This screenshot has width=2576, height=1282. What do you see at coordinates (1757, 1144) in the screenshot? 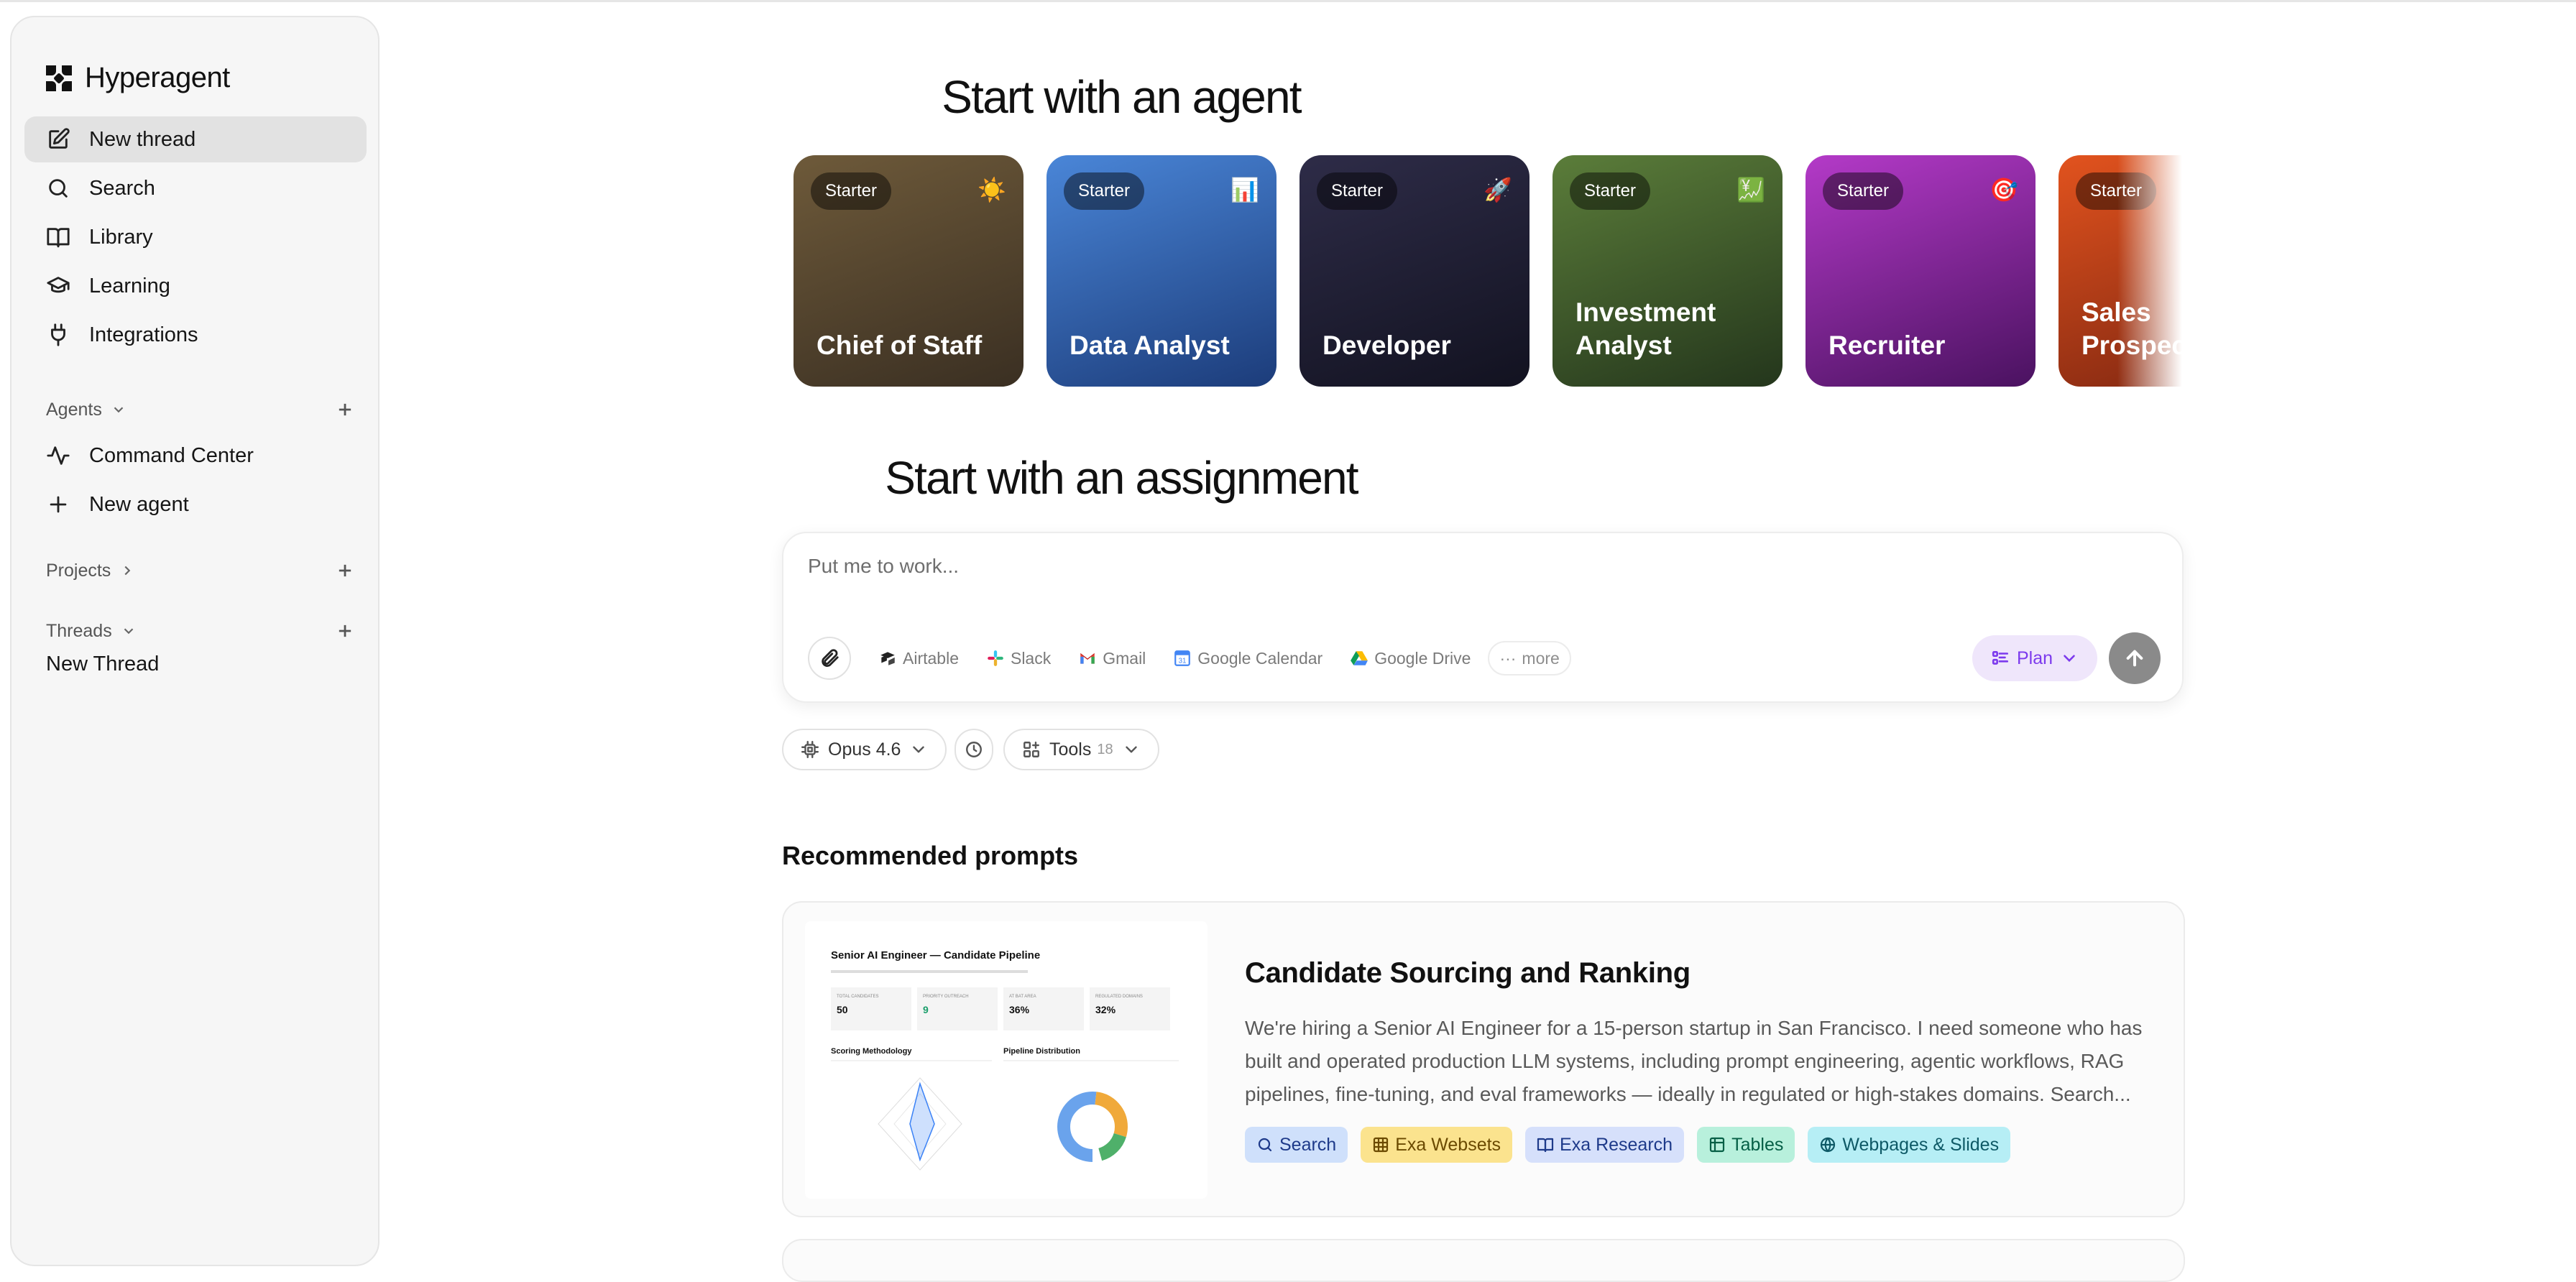
I see `tag-label: Tables` at bounding box center [1757, 1144].